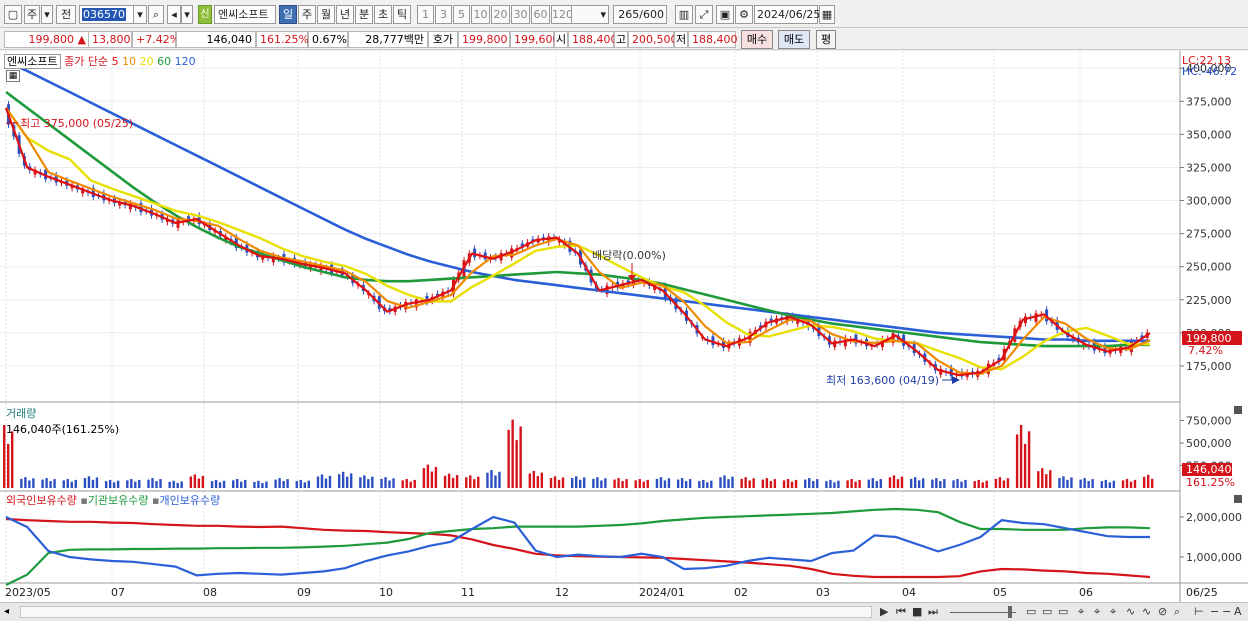  I want to click on holding-legend-item-1: 기관보유수량, so click(120, 500).